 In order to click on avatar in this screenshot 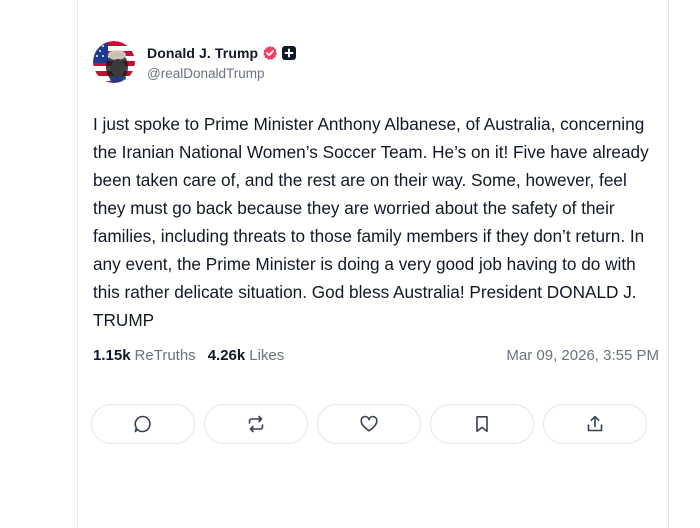, I will do `click(114, 62)`.